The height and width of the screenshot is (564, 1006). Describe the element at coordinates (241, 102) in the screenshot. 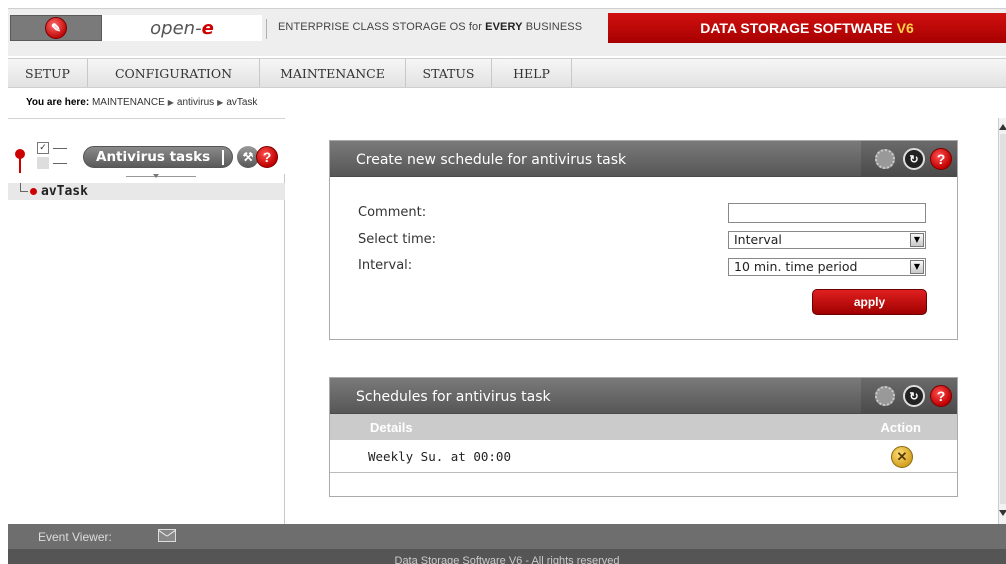

I see `breadcrumb-item: avTask` at that location.